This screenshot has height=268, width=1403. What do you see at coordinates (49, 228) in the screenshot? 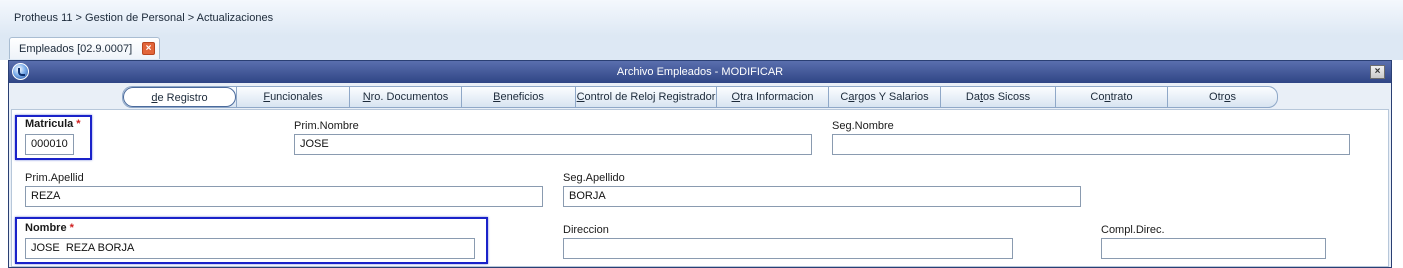
I see `nombre-label: Nombre *` at bounding box center [49, 228].